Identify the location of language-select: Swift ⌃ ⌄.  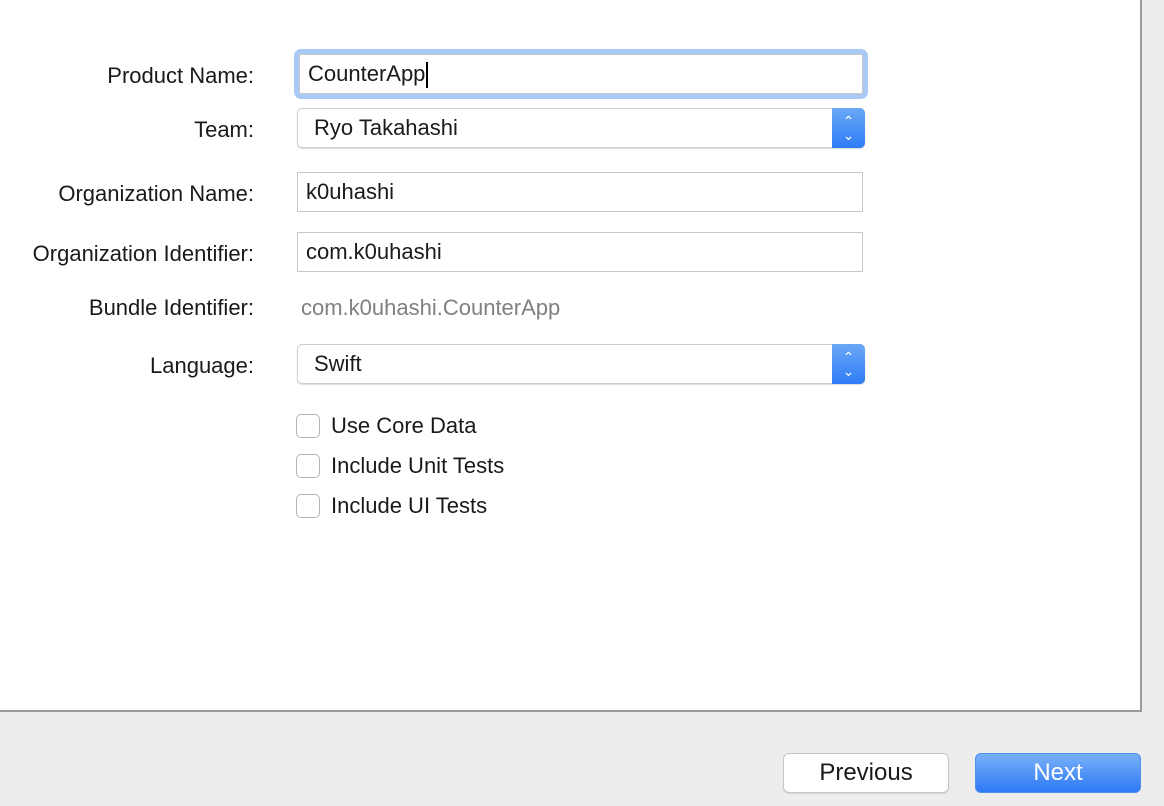
(581, 364).